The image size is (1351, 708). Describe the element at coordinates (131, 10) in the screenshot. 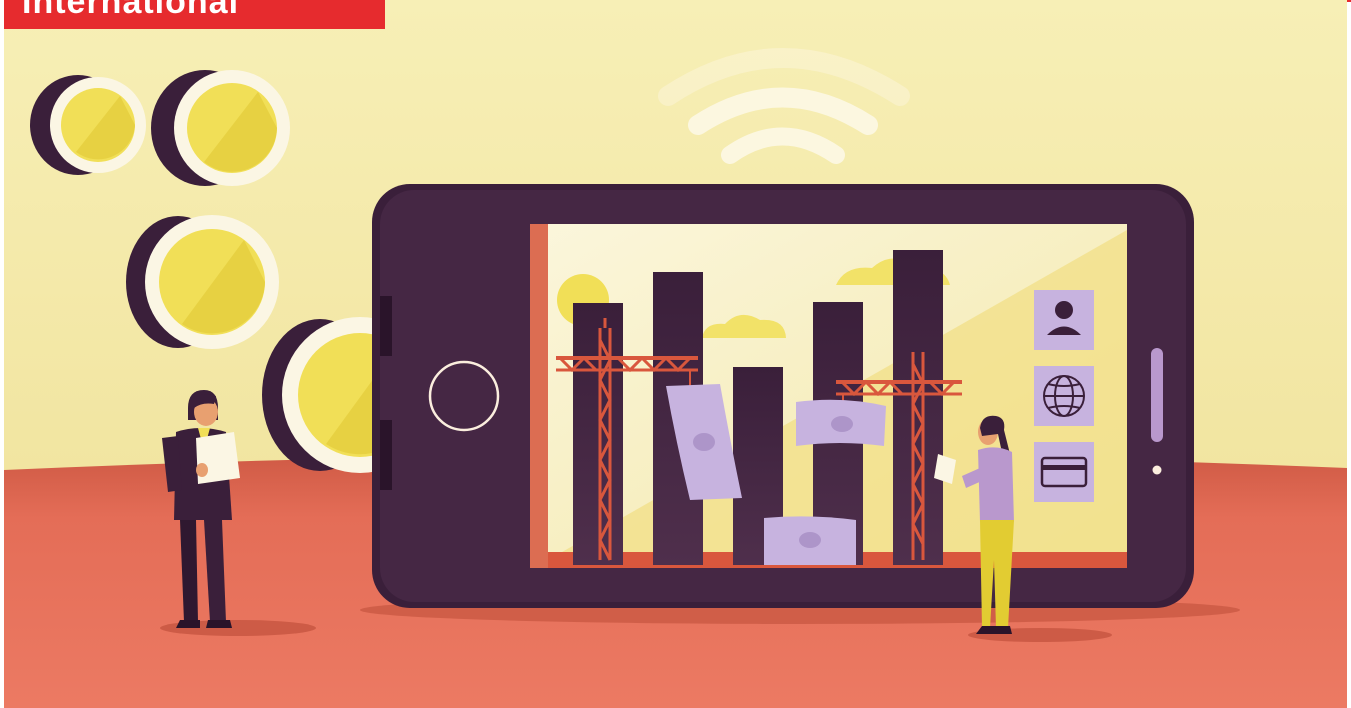

I see `section-label-text: International` at that location.